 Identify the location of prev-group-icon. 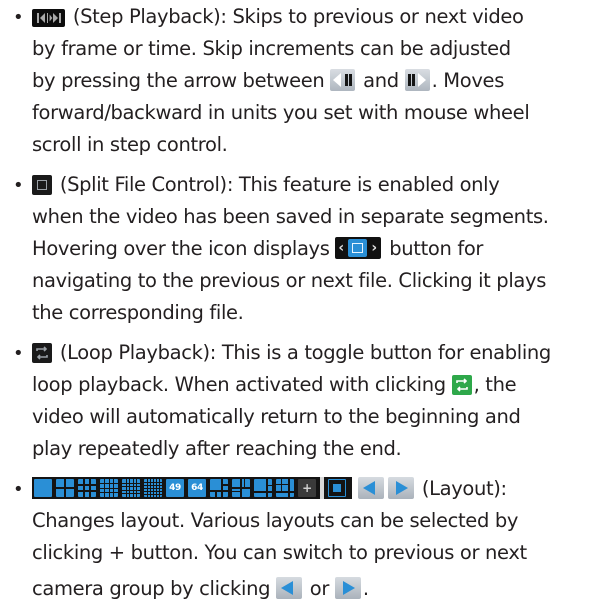
(288, 588).